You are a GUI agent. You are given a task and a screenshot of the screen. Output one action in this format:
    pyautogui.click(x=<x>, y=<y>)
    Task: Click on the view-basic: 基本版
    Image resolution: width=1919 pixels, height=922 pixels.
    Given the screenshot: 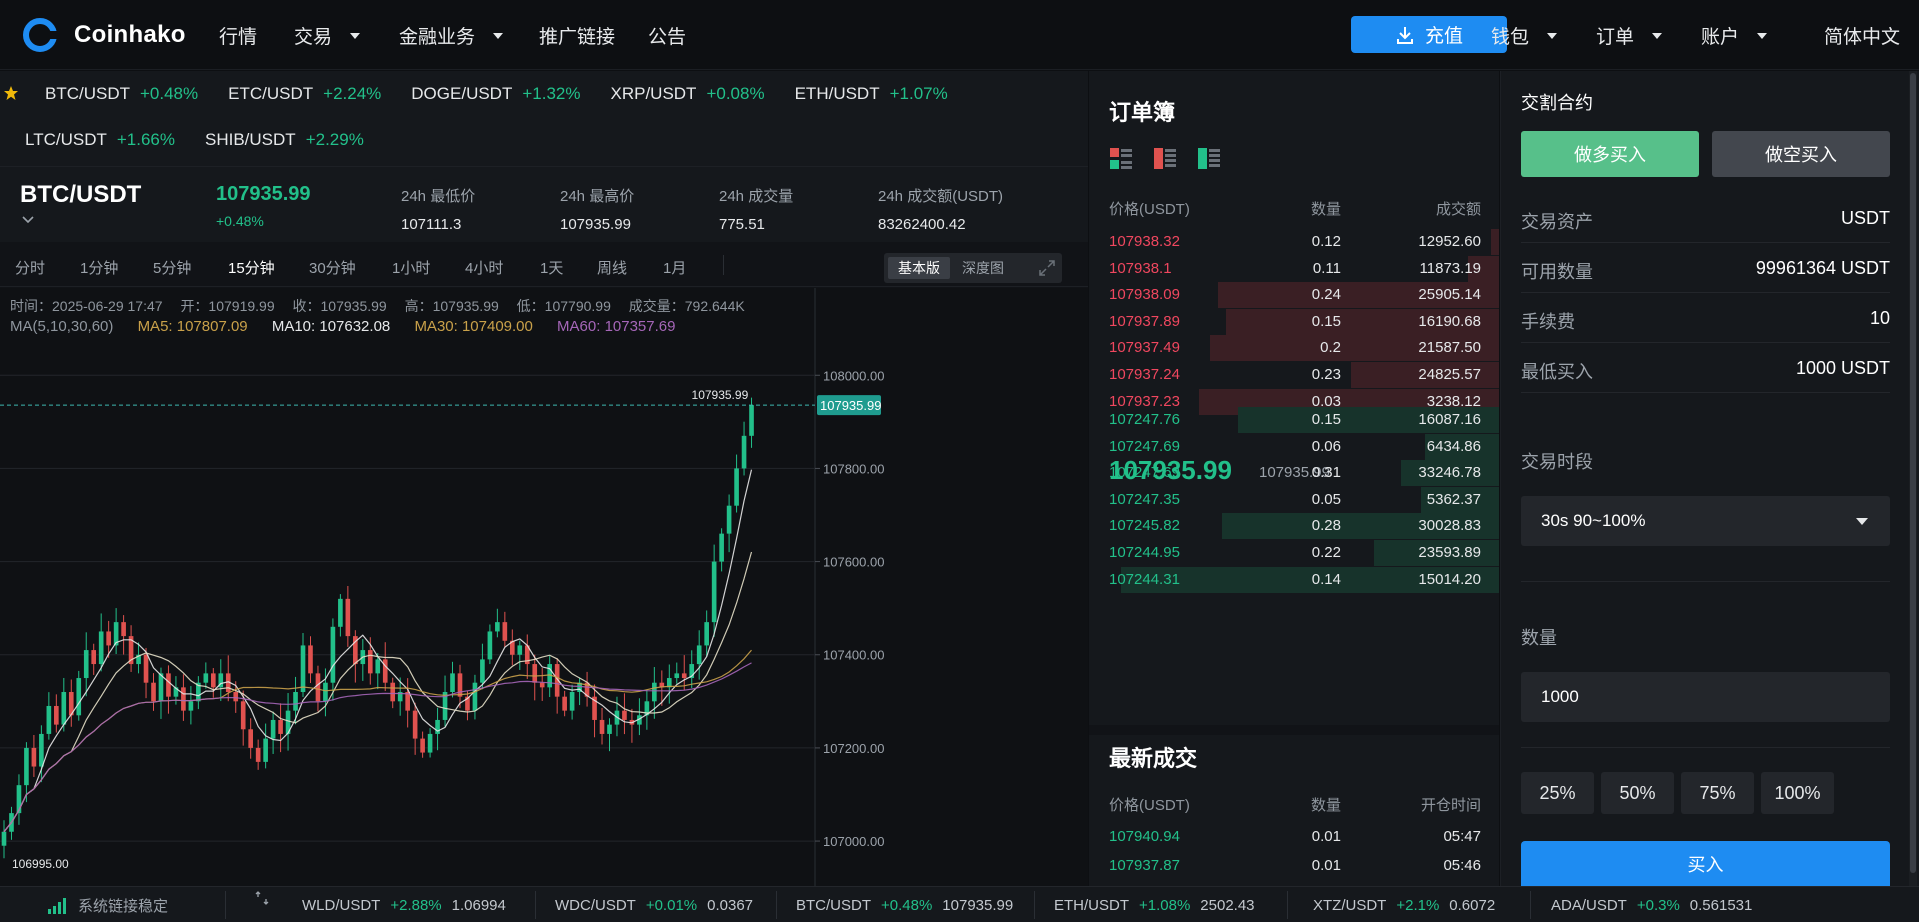 What is the action you would take?
    pyautogui.click(x=919, y=268)
    